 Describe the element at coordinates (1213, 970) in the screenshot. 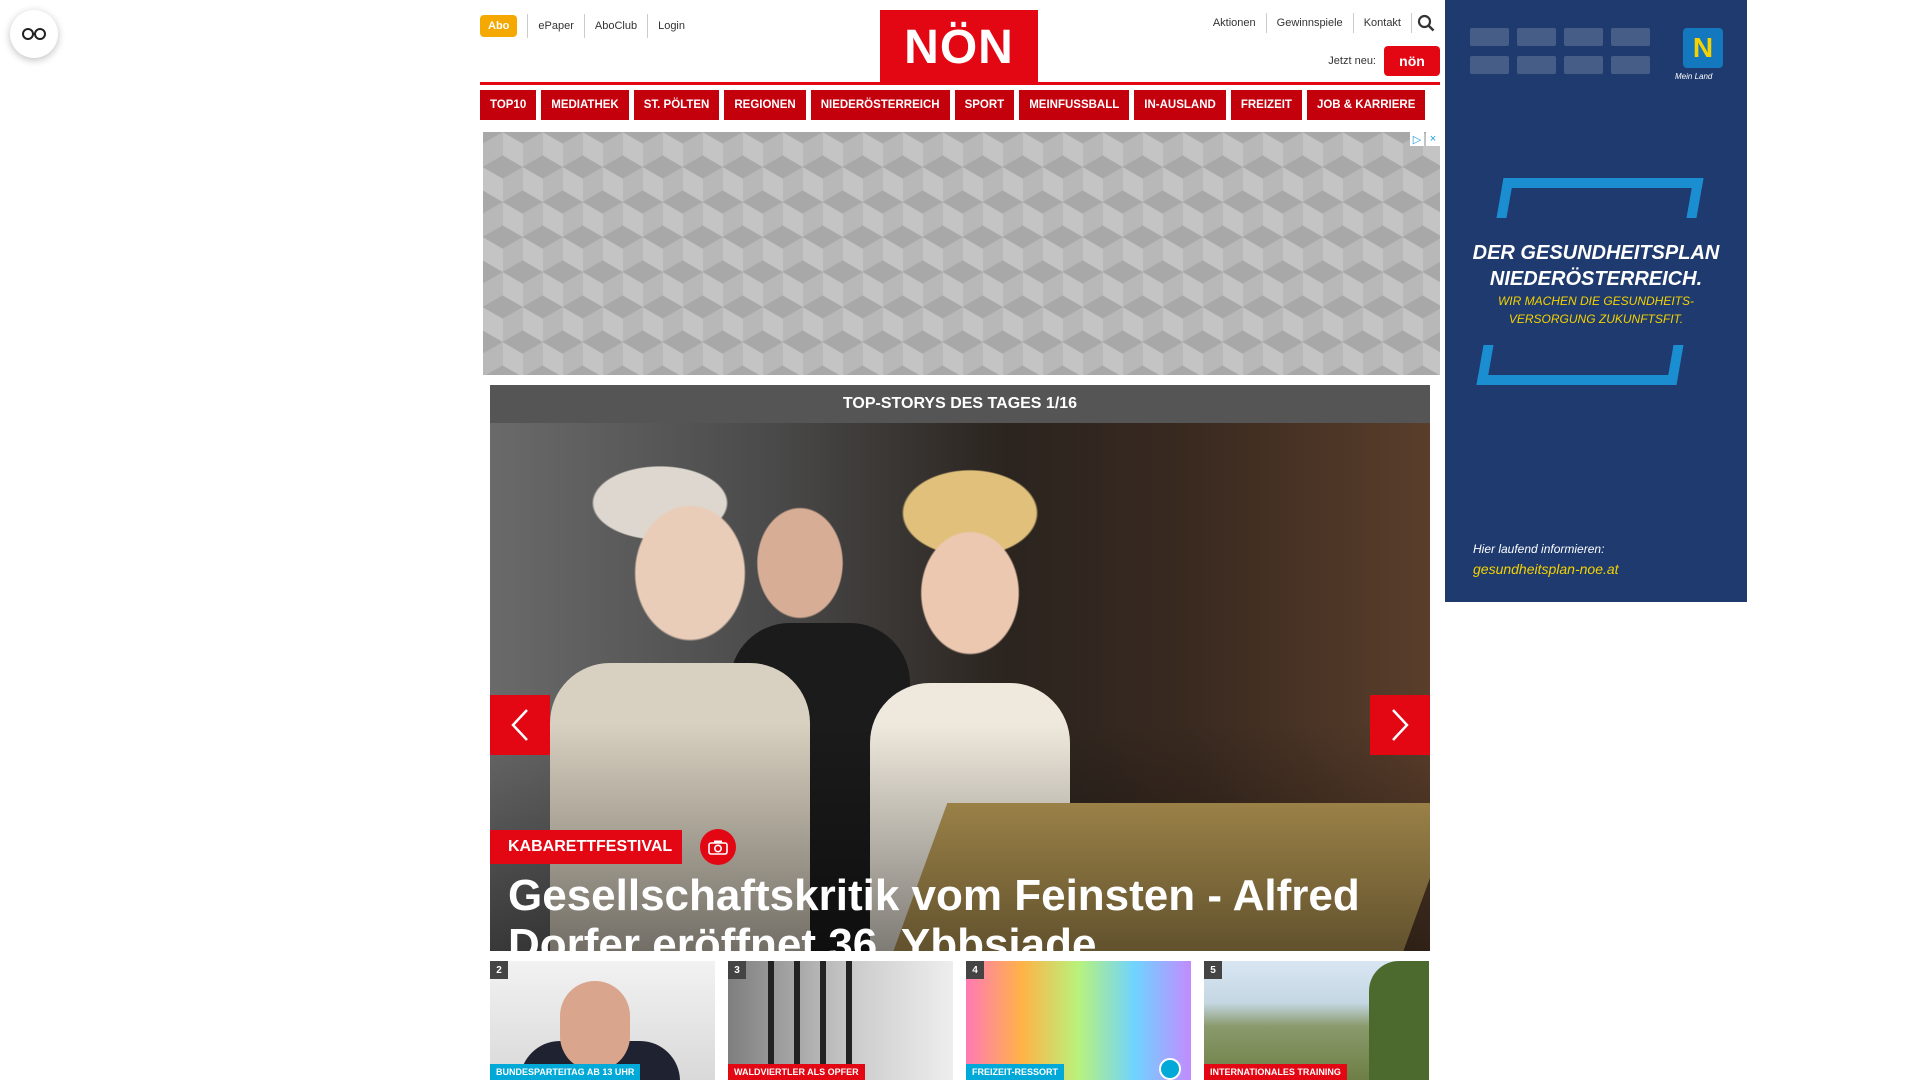

I see `thumbnail-number: 5` at that location.